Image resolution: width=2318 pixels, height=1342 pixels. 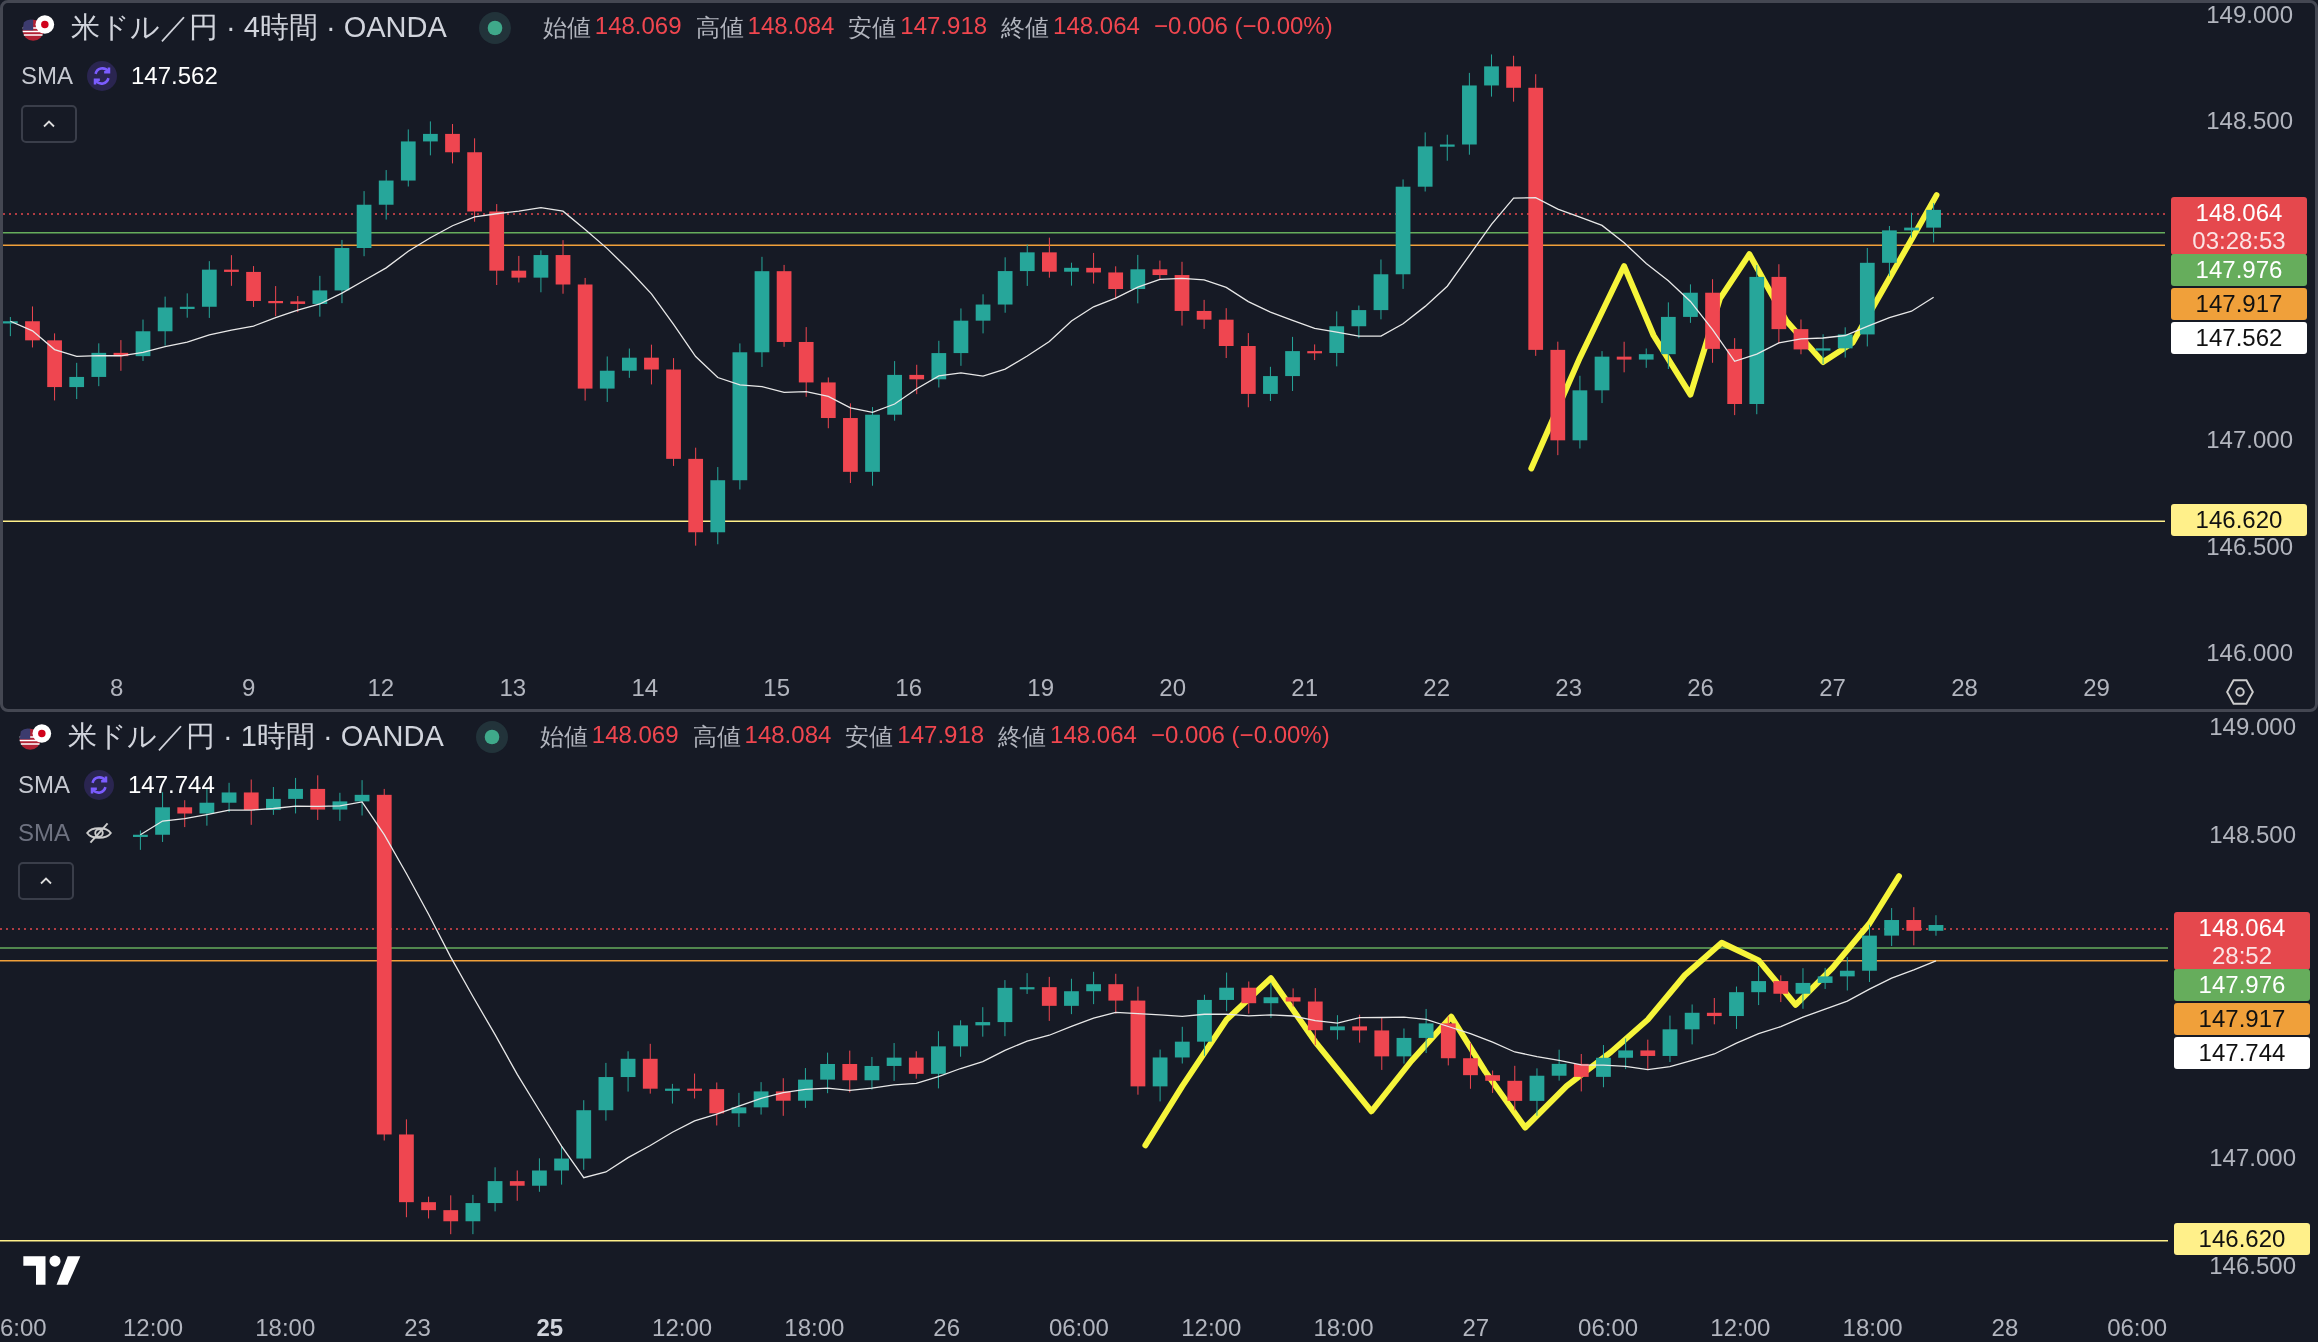 I want to click on countdown-timer: 03:28:53, so click(x=2239, y=242).